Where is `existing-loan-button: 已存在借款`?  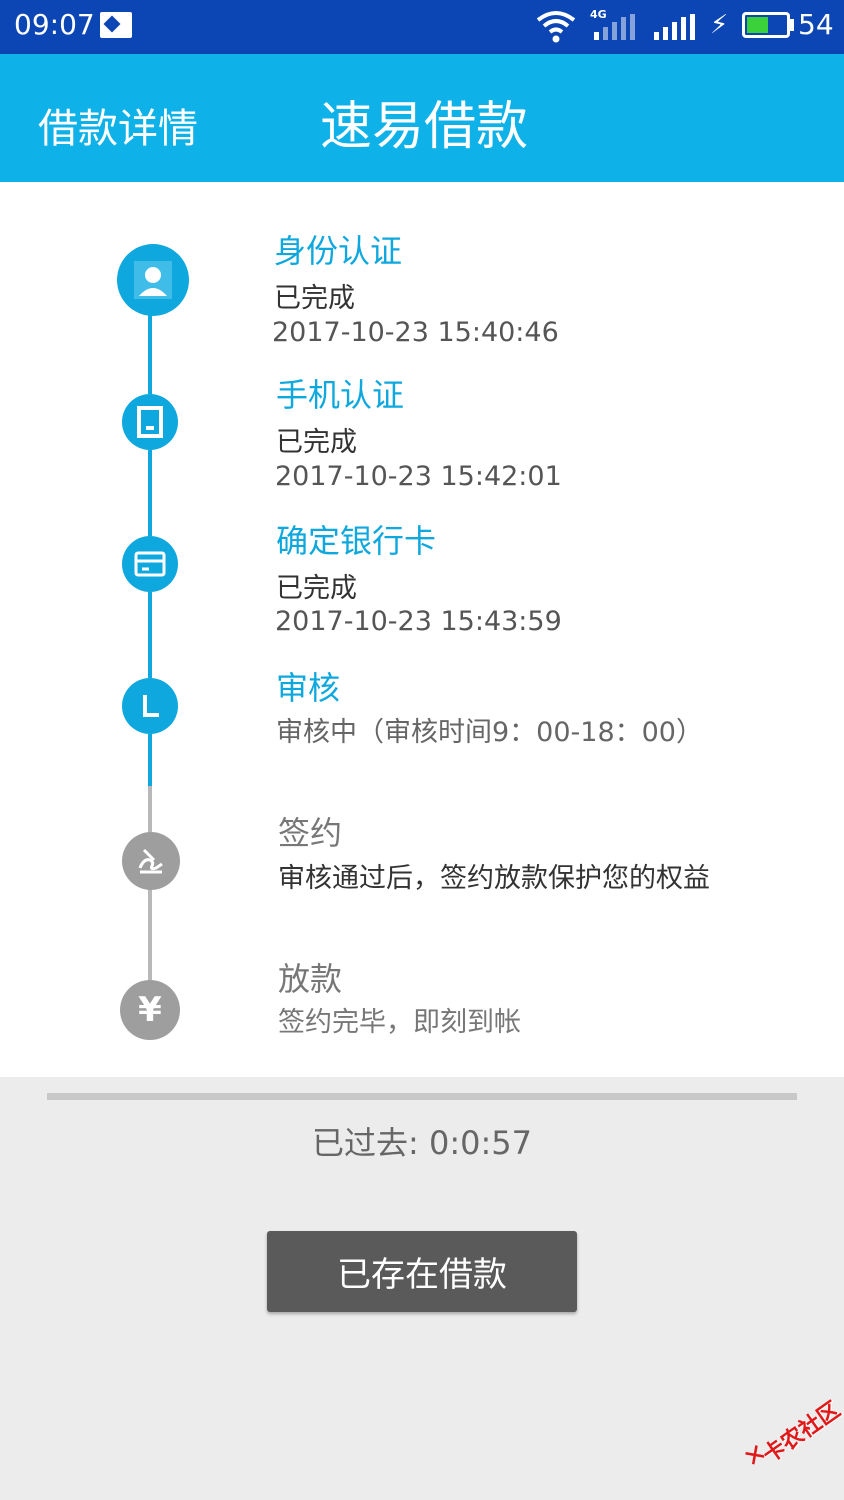 existing-loan-button: 已存在借款 is located at coordinates (422, 1271).